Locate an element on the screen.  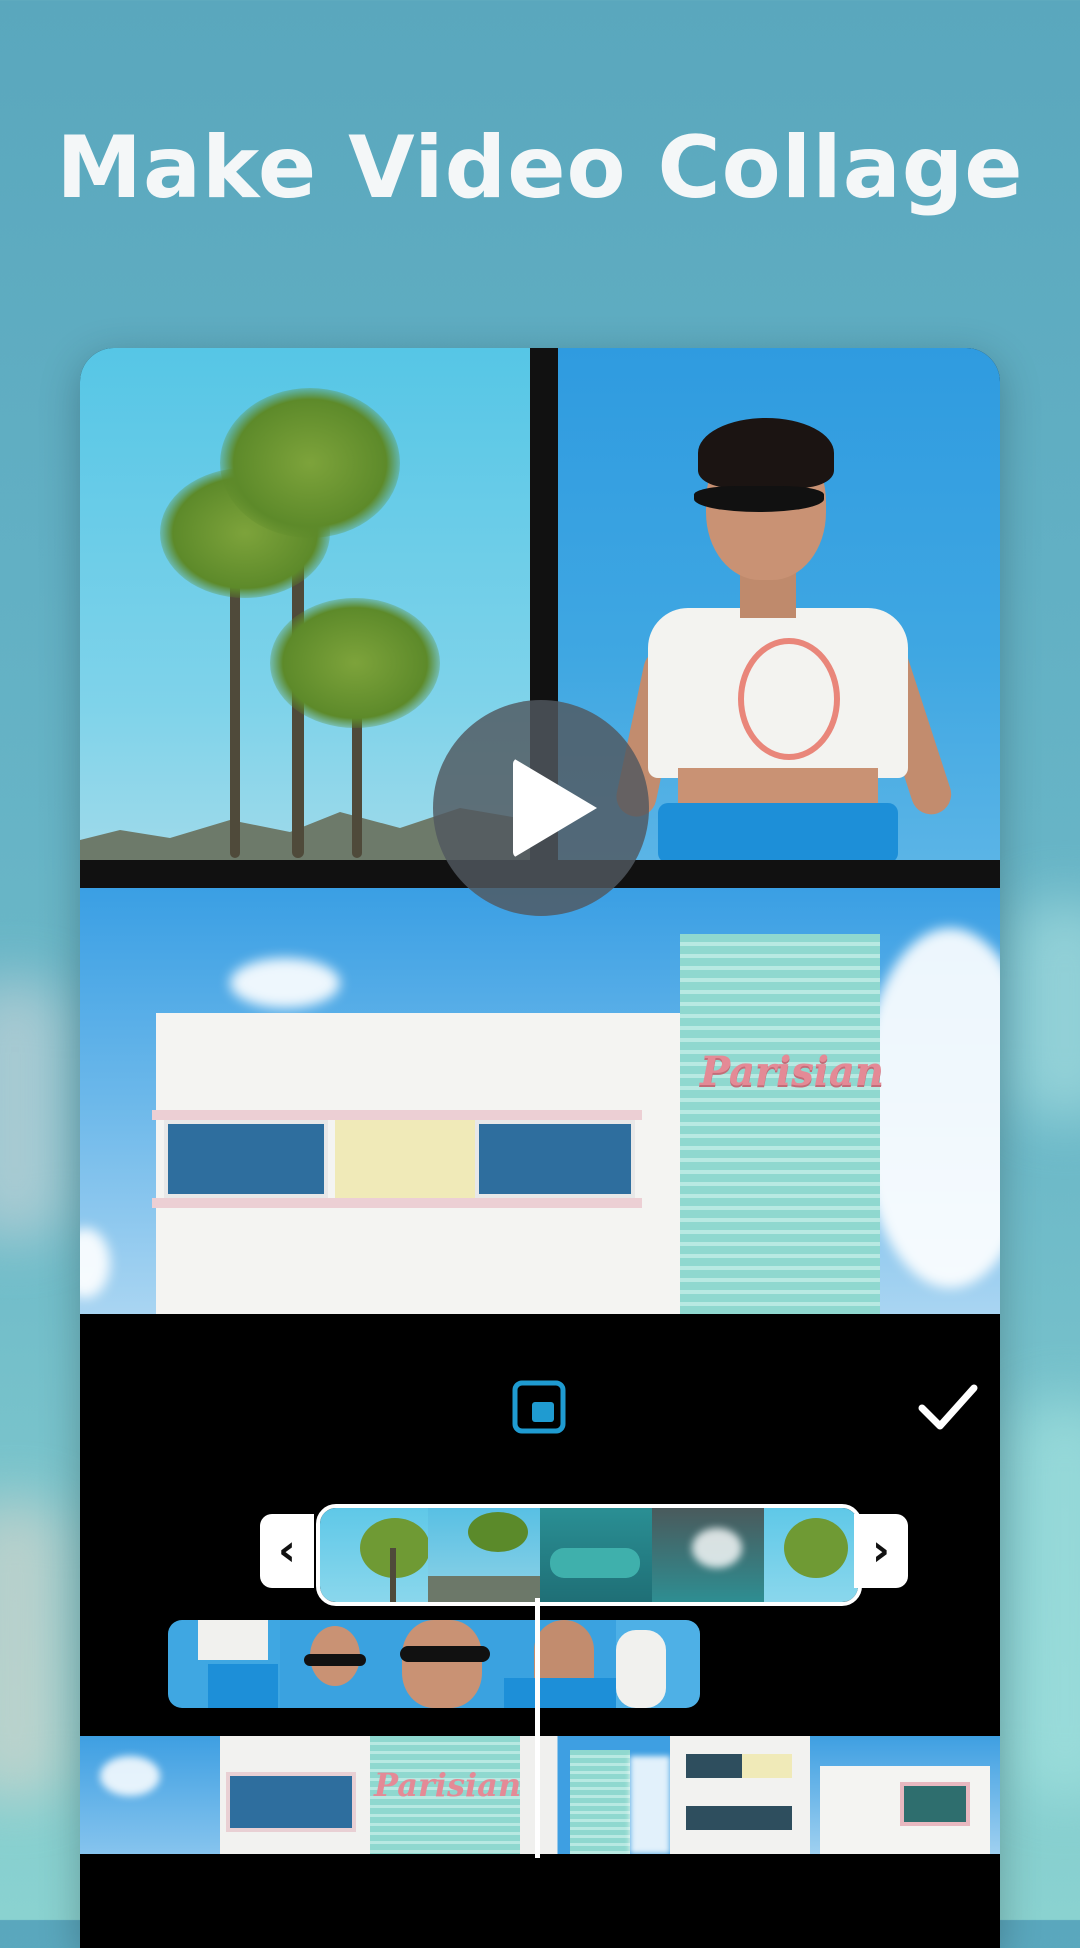
chevron-right-icon: › is located at coordinates (881, 1550).